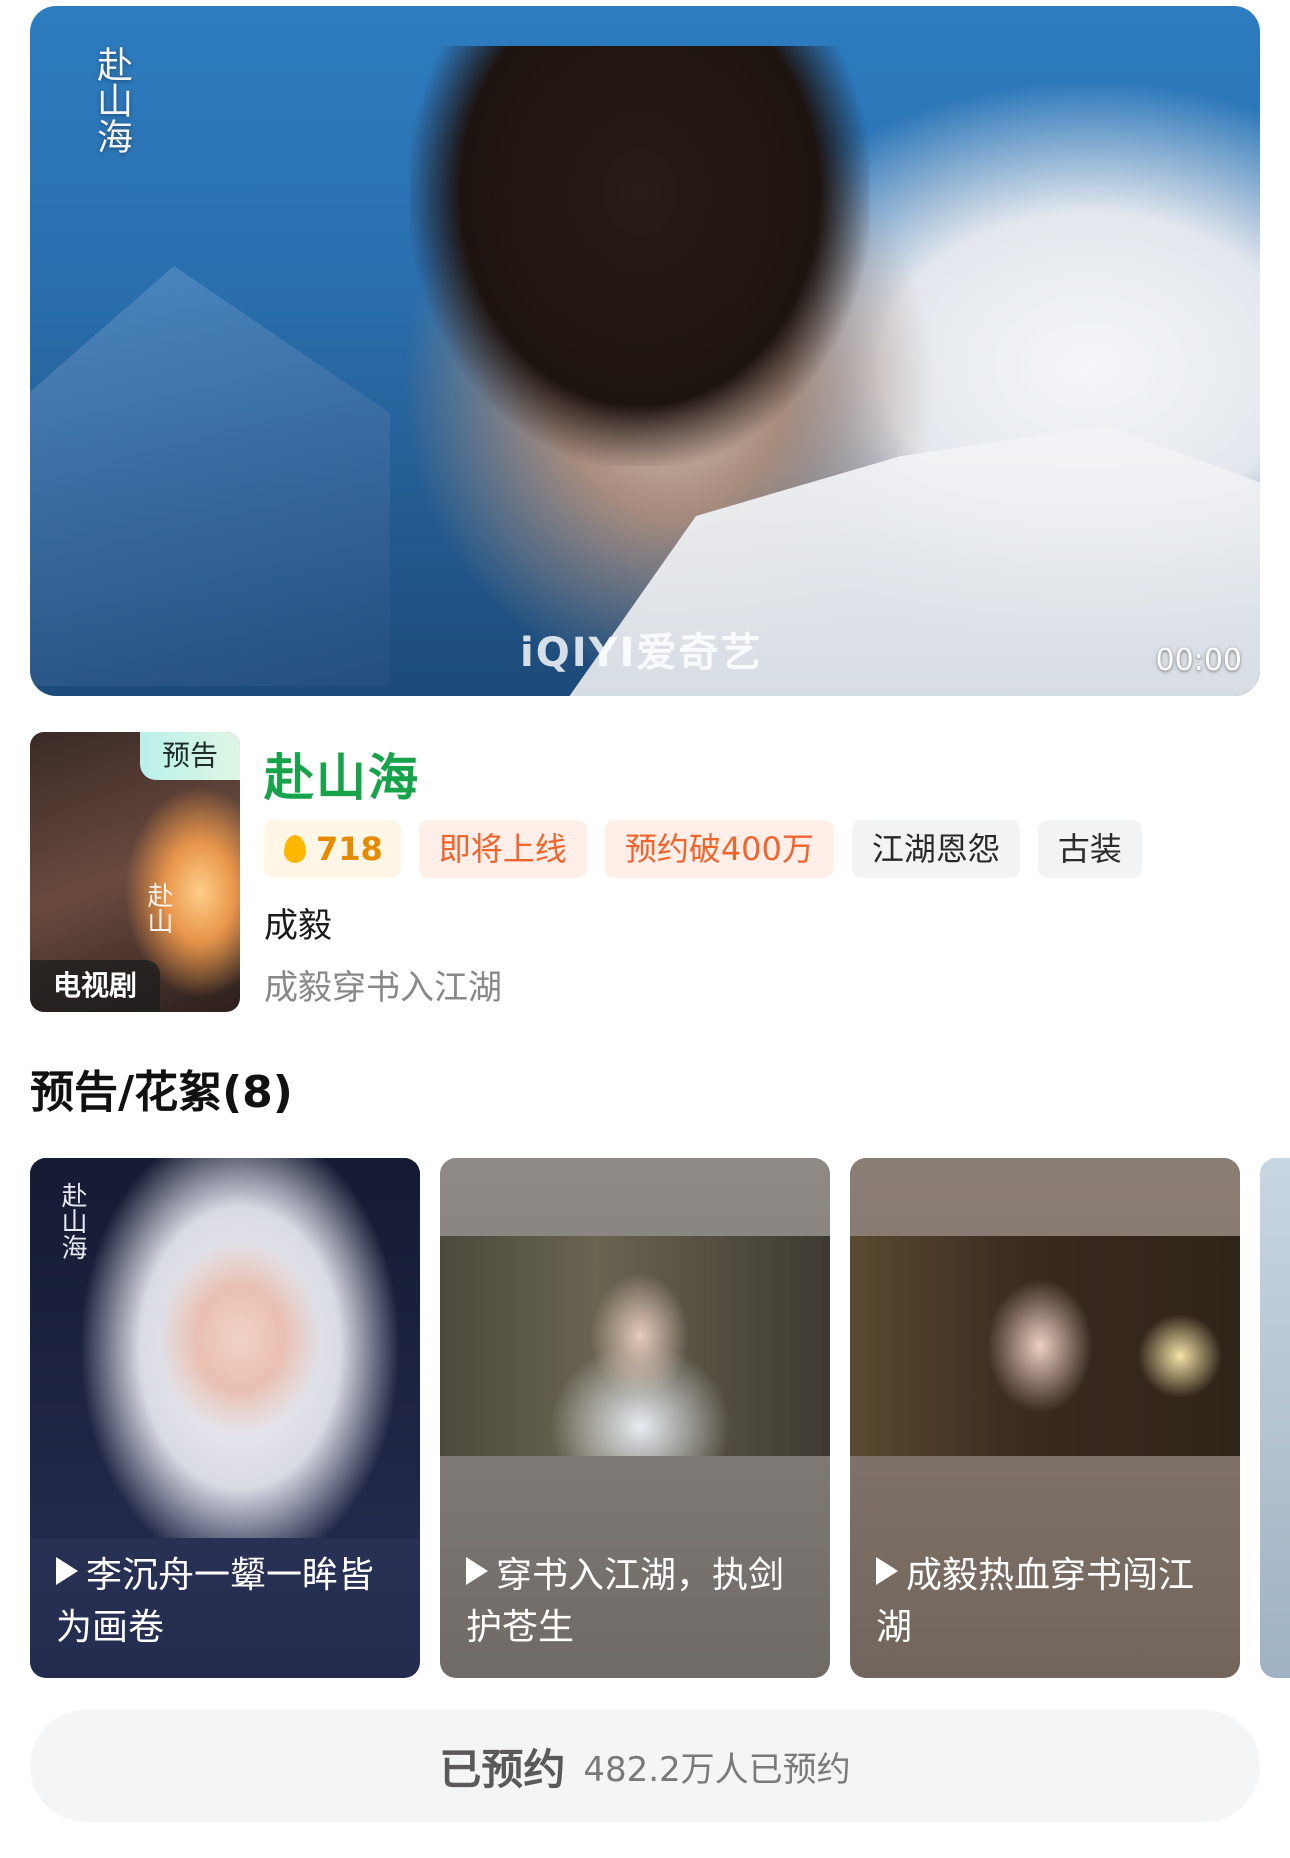  Describe the element at coordinates (719, 849) in the screenshot. I see `tag-reservations: 预约破400万` at that location.